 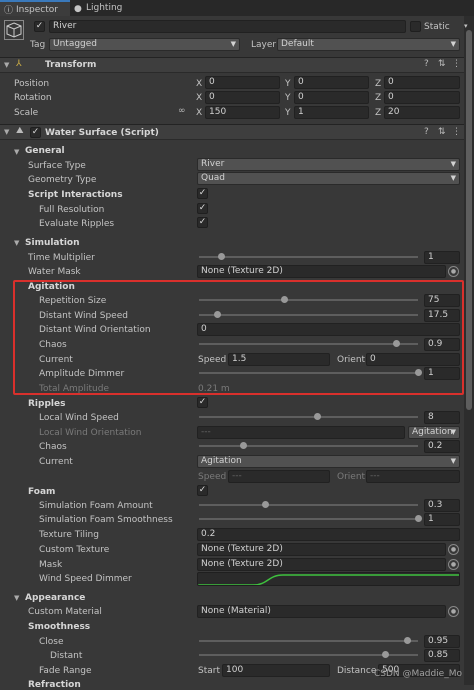 I want to click on static-dropdown-arrow: ▾, so click(x=466, y=26).